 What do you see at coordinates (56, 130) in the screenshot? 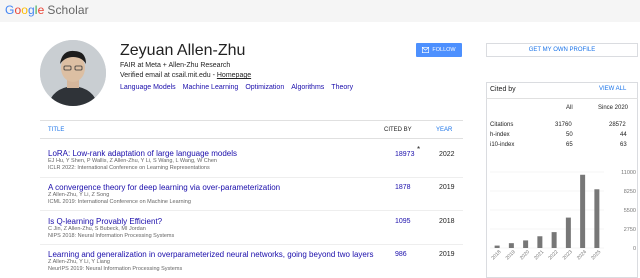
I see `column-header-title: TITLE` at bounding box center [56, 130].